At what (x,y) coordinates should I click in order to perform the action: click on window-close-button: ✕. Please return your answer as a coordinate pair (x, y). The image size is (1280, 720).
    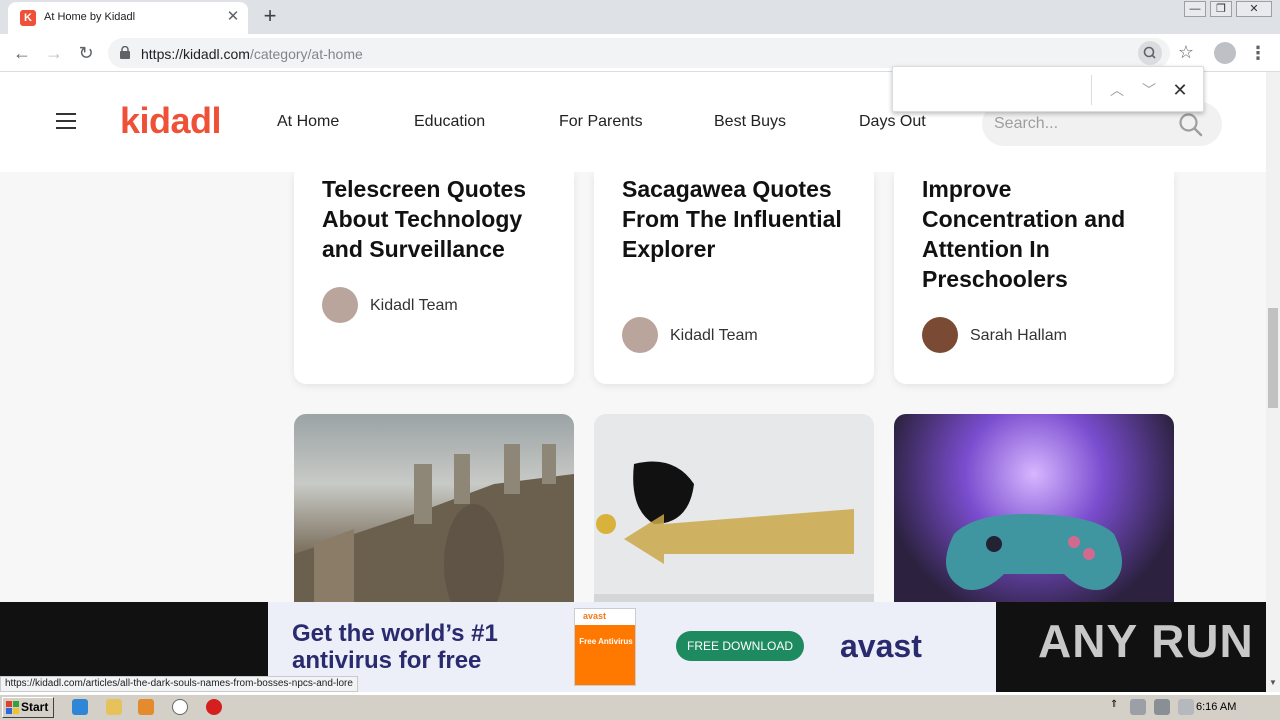
    Looking at the image, I should click on (1254, 9).